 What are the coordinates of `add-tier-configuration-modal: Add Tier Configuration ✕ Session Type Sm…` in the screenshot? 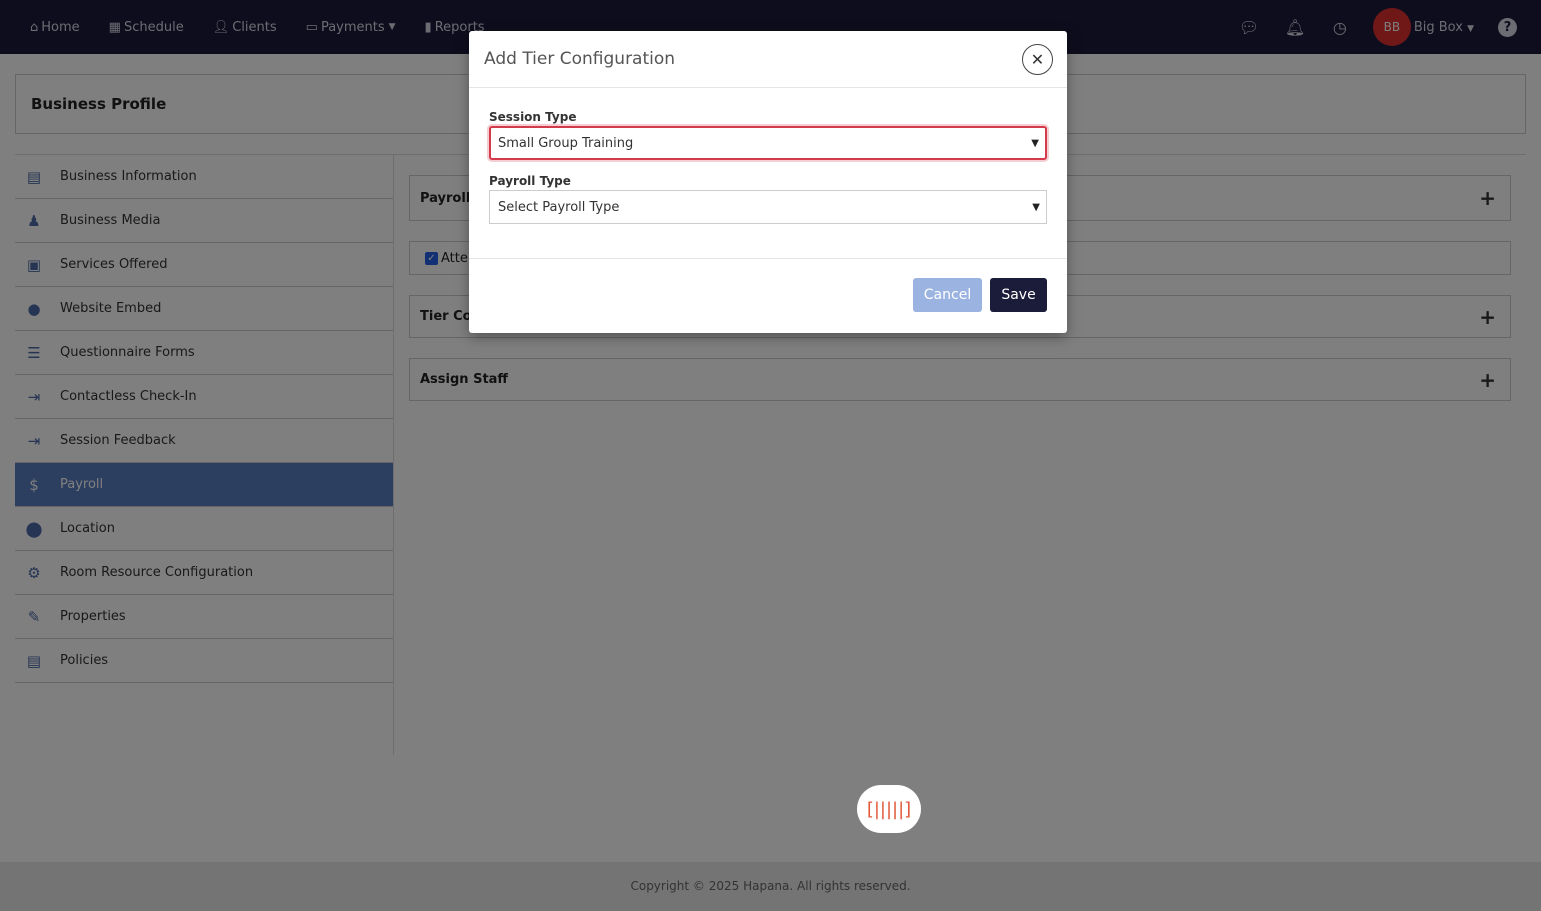 It's located at (768, 182).